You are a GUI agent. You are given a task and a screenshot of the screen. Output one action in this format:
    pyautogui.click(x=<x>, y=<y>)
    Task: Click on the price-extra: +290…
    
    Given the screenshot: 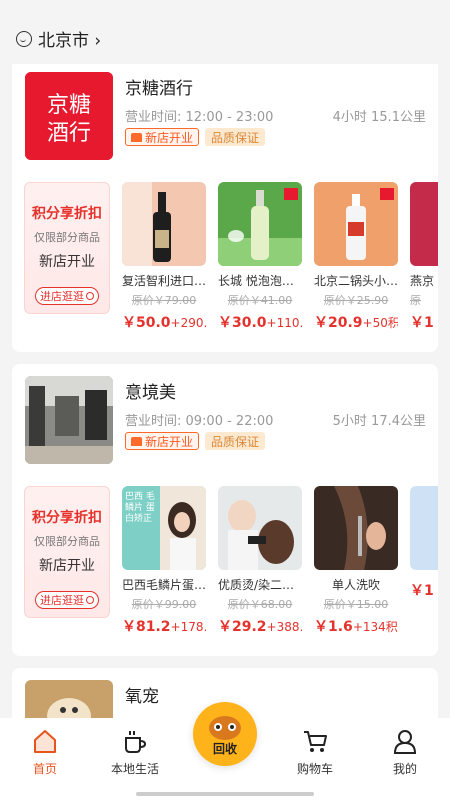 What is the action you would take?
    pyautogui.click(x=188, y=323)
    